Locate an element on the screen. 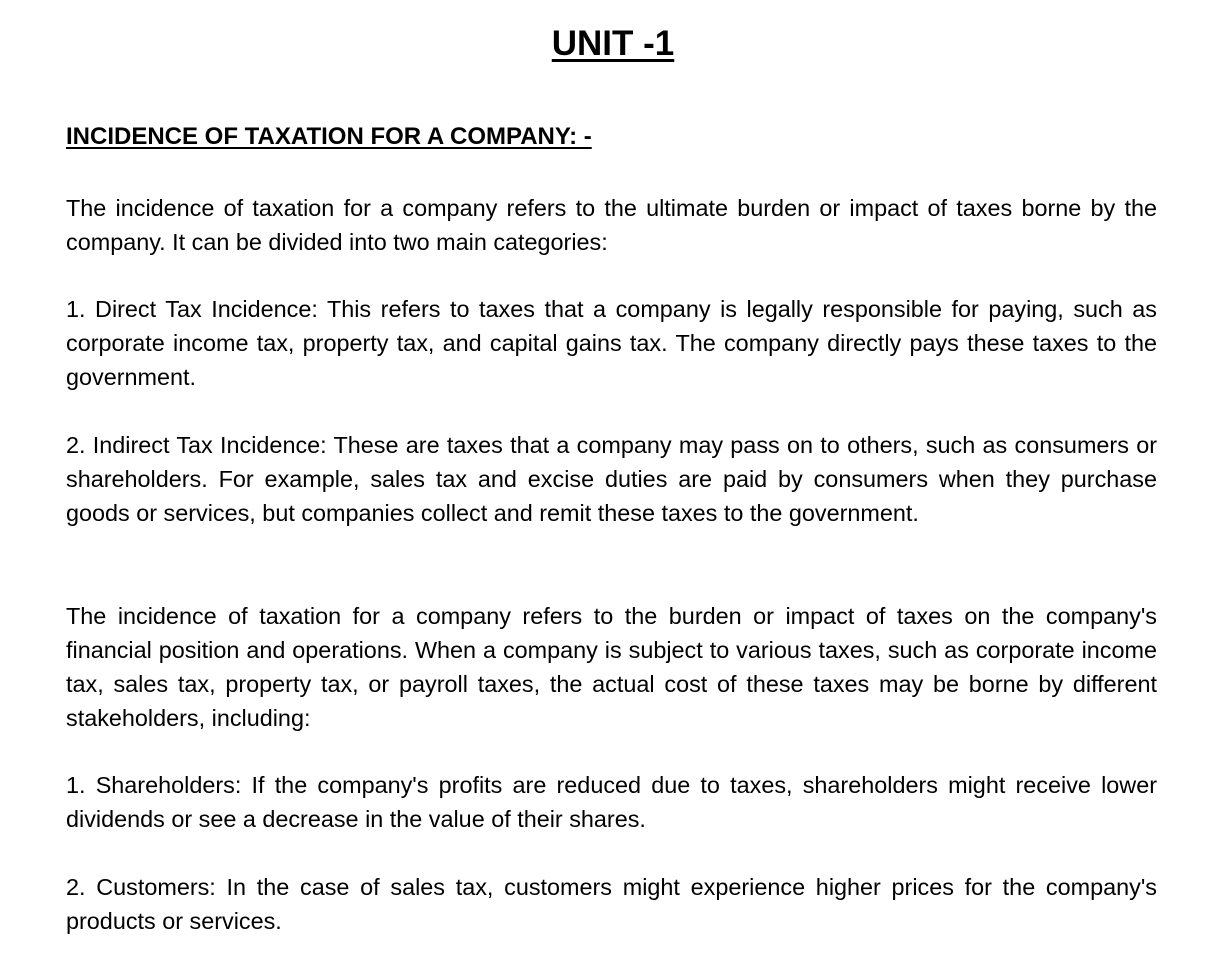 The image size is (1218, 968). page-title: UNIT -1 is located at coordinates (613, 43).